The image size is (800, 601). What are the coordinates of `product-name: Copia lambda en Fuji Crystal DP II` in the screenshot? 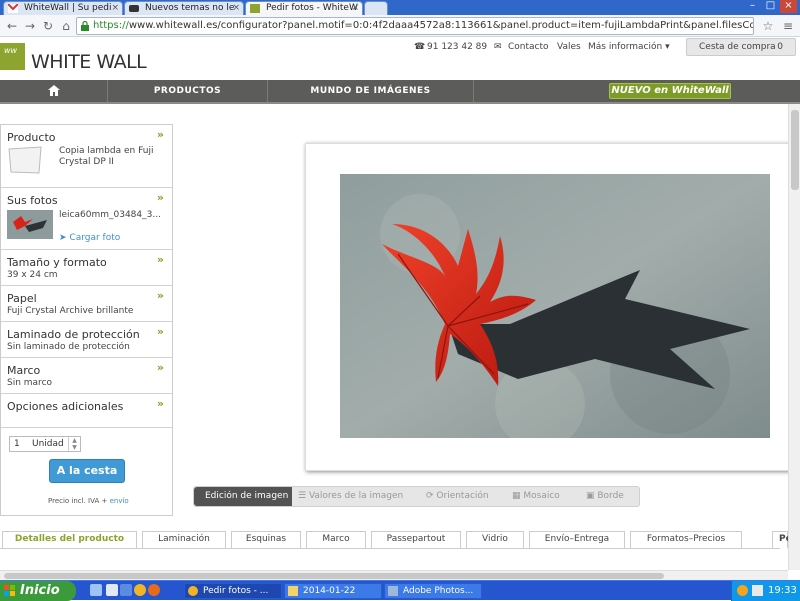 It's located at (106, 156).